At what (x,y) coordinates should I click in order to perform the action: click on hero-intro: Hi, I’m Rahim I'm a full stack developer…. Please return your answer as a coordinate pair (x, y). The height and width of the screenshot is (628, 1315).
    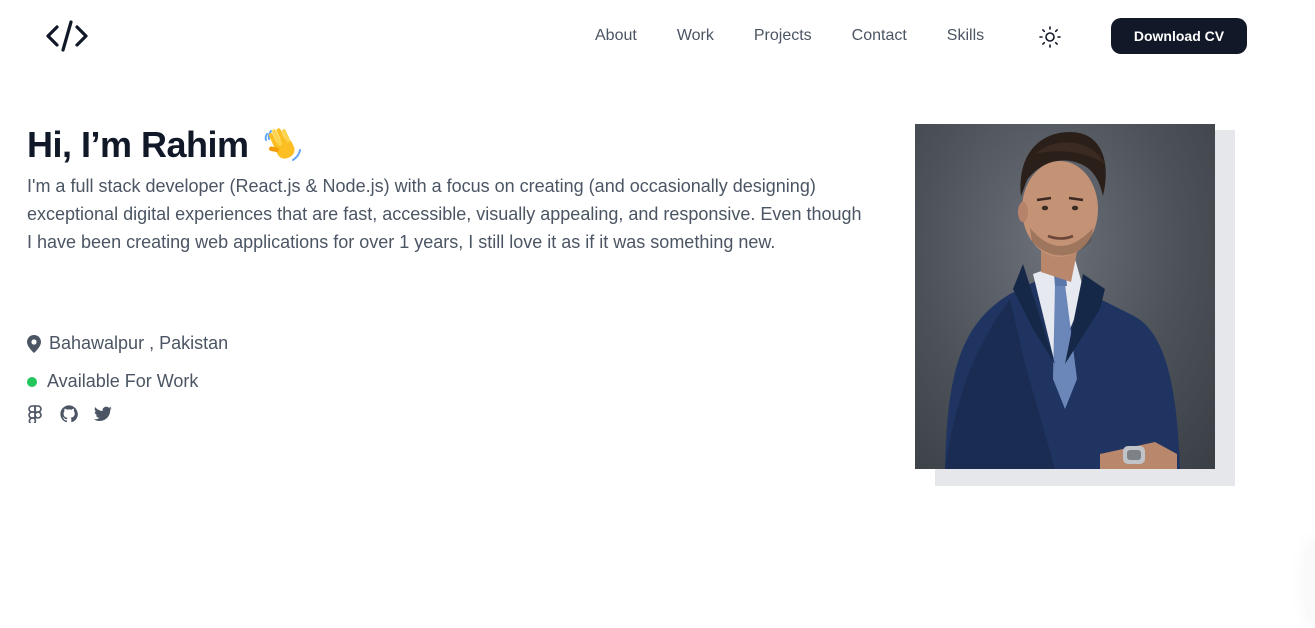
    Looking at the image, I should click on (447, 190).